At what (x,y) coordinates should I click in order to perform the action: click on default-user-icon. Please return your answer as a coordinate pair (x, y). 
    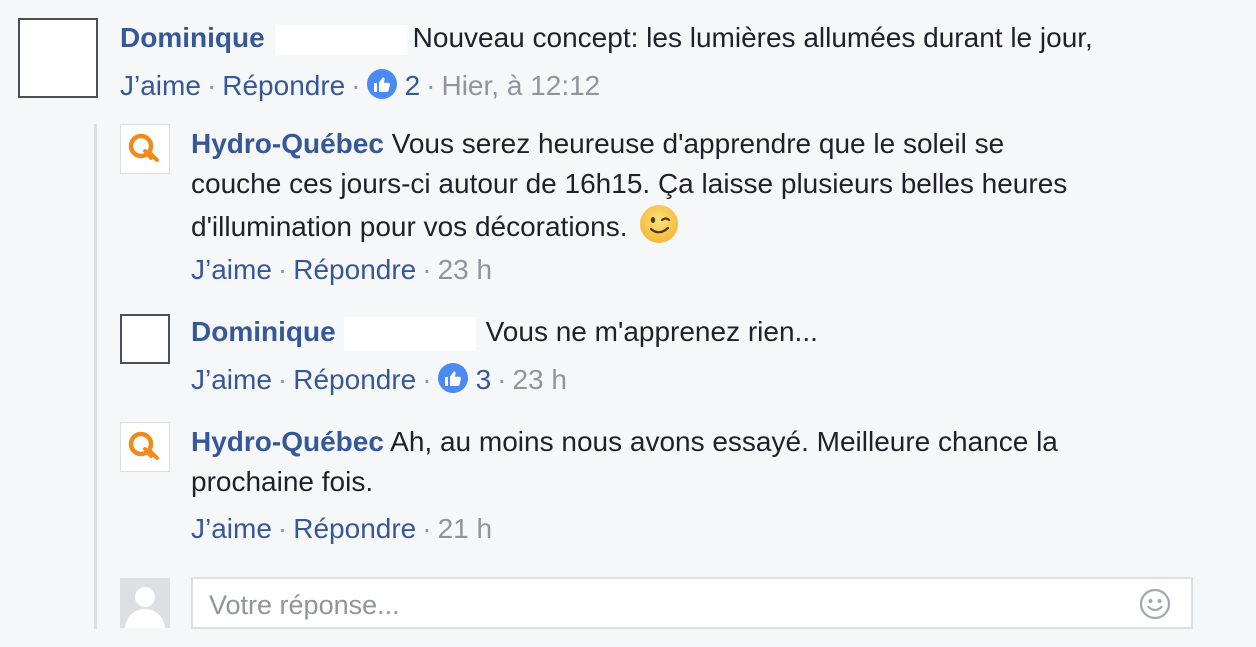
    Looking at the image, I should click on (145, 603).